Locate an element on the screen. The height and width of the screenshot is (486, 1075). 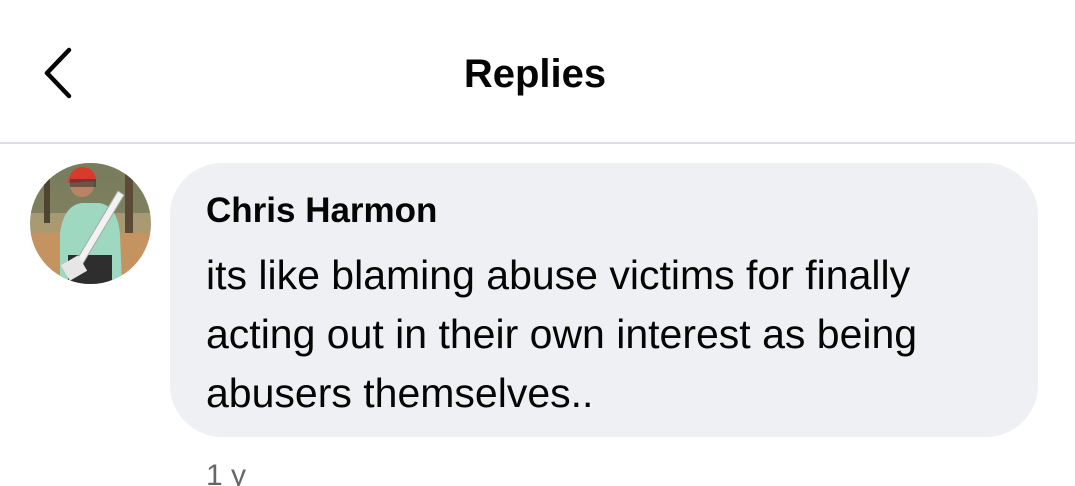
comment-author: Chris Harmon is located at coordinates (321, 211).